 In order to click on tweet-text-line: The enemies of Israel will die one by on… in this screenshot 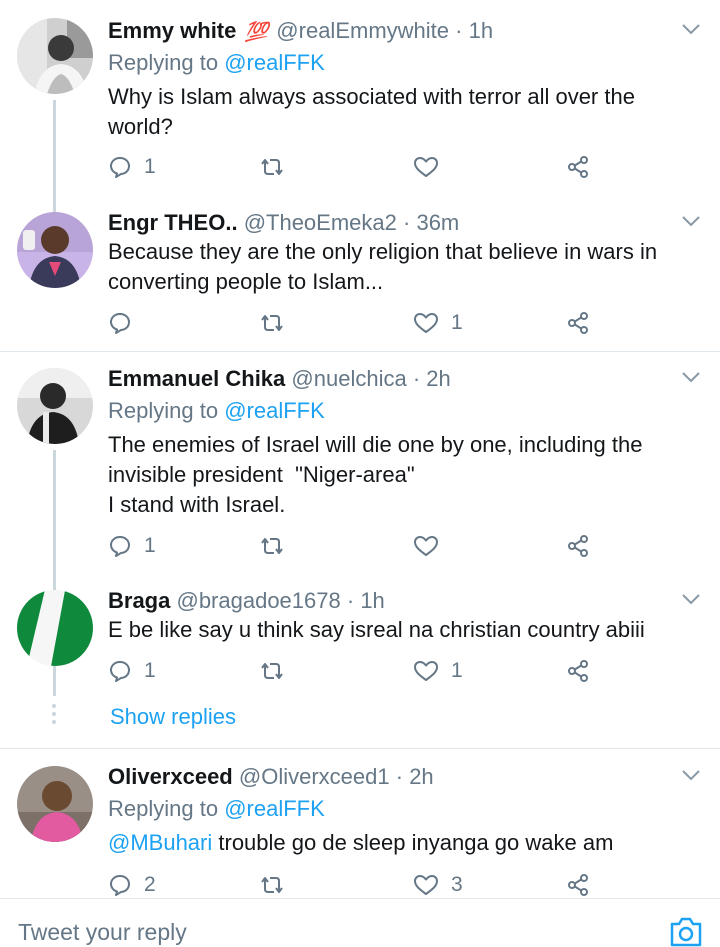, I will do `click(375, 444)`.